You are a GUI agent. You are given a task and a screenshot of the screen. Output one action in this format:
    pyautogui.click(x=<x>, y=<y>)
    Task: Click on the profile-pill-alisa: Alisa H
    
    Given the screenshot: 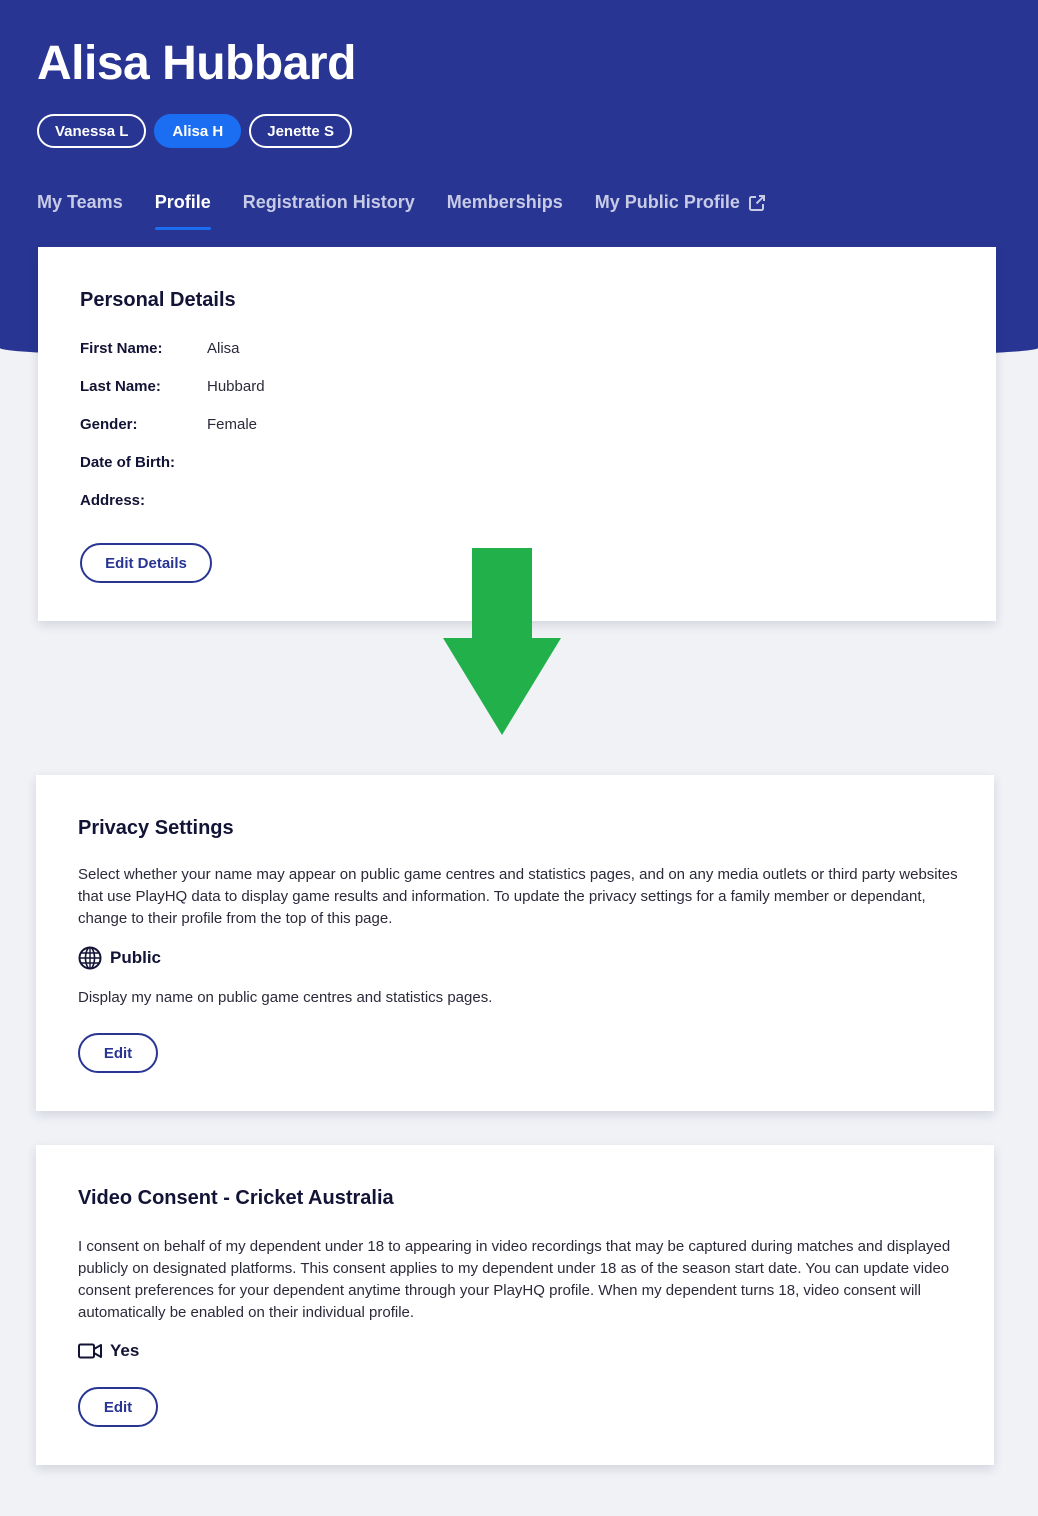 What is the action you would take?
    pyautogui.click(x=198, y=131)
    